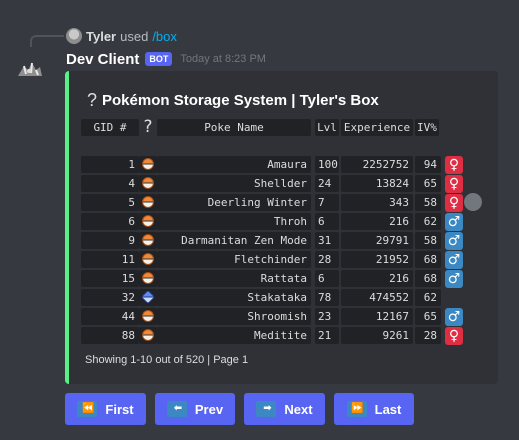 The height and width of the screenshot is (440, 519). Describe the element at coordinates (29, 69) in the screenshot. I see `bot-avatar-icon` at that location.